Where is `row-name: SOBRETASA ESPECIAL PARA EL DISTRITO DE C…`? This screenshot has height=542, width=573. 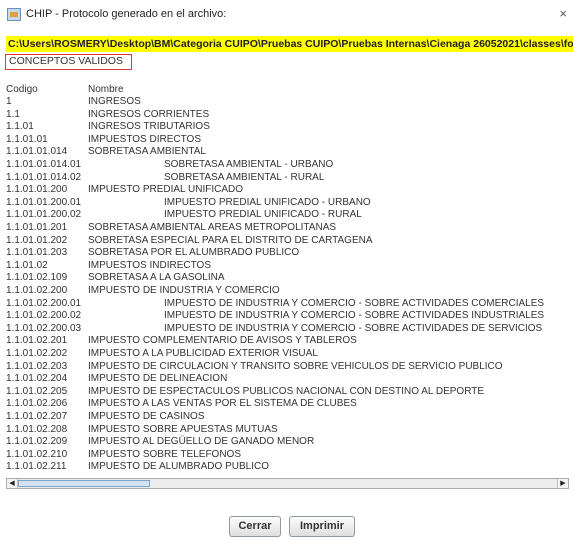 row-name: SOBRETASA ESPECIAL PARA EL DISTRITO DE C… is located at coordinates (230, 240).